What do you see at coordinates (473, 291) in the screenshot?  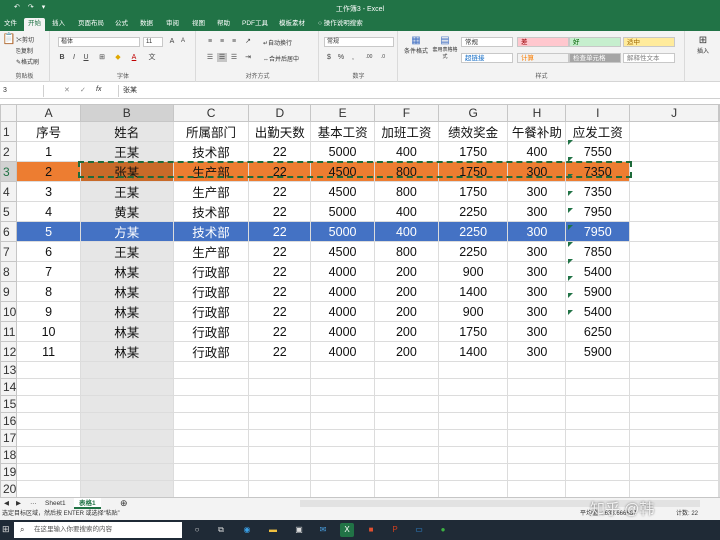 I see `cell: 1400` at bounding box center [473, 291].